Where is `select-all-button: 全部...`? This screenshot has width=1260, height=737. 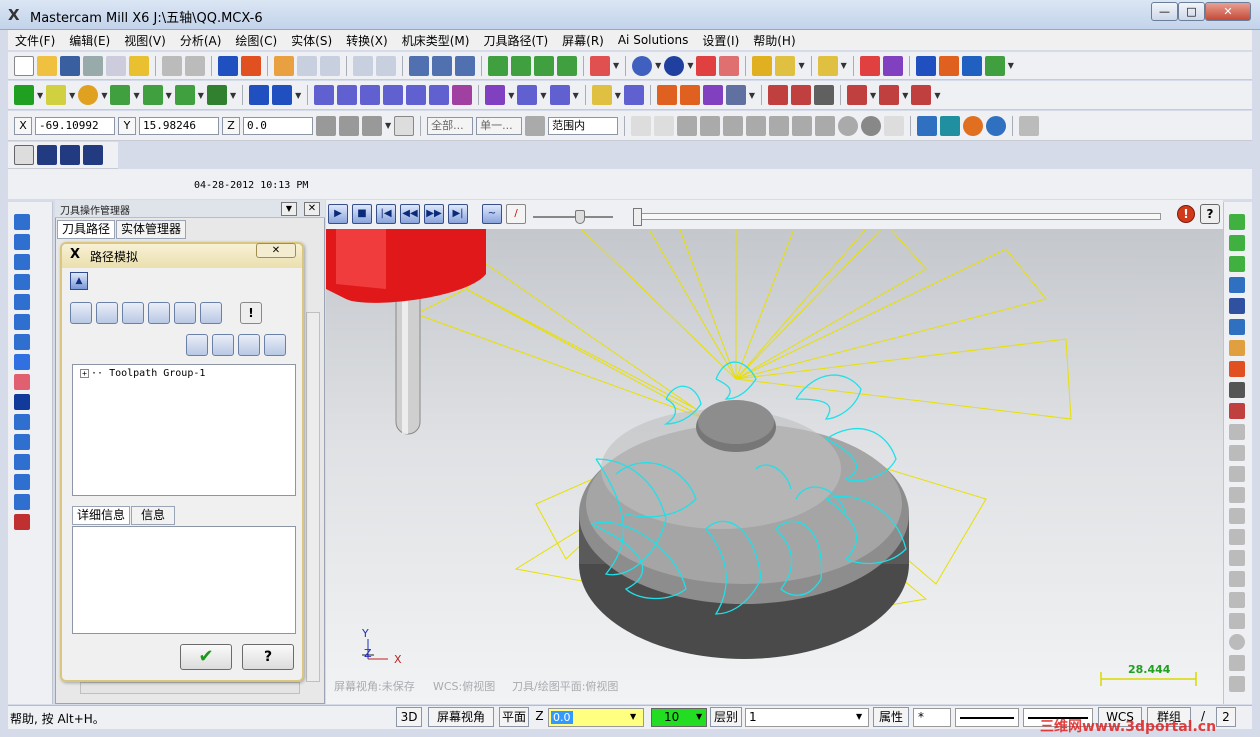 select-all-button: 全部... is located at coordinates (450, 125).